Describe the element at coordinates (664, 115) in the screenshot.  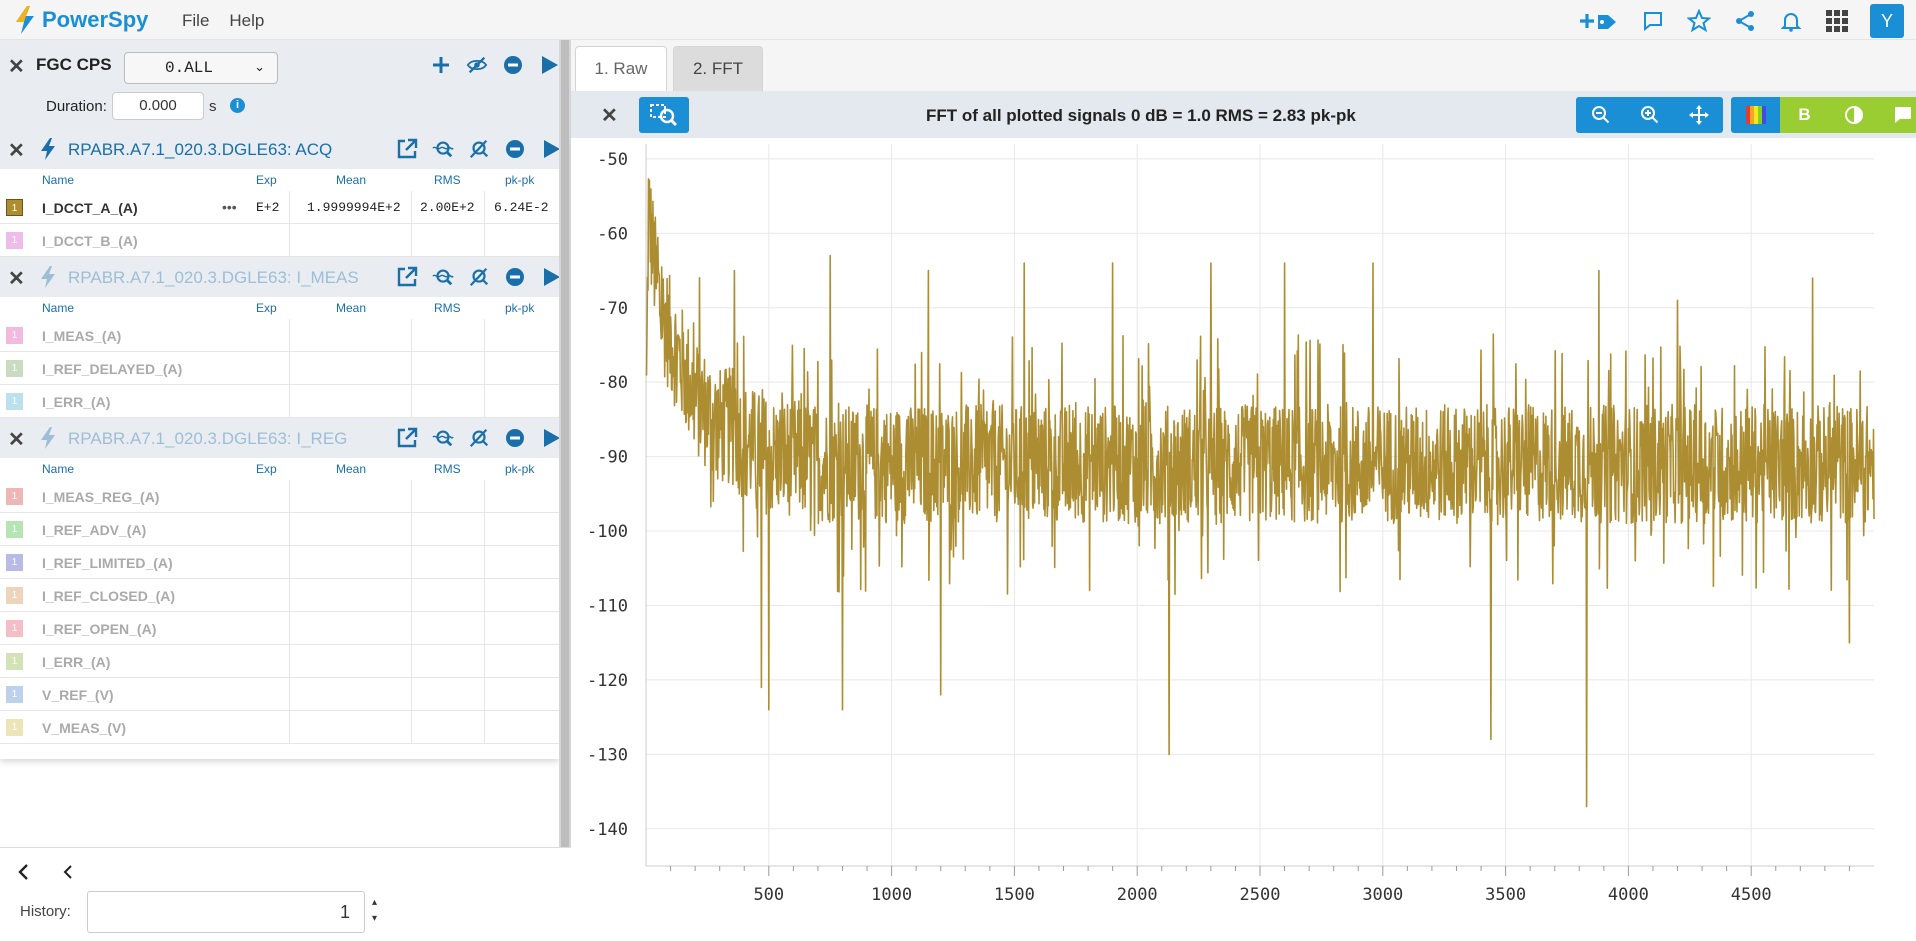
I see `zoom-select-button` at that location.